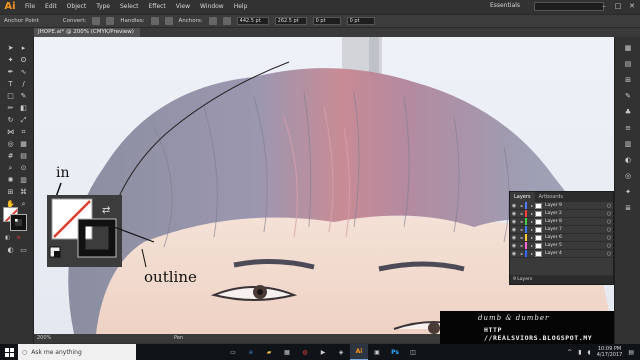 Image resolution: width=640 pixels, height=360 pixels. What do you see at coordinates (10, 120) in the screenshot?
I see `rotate-tool-icon: ↻` at bounding box center [10, 120].